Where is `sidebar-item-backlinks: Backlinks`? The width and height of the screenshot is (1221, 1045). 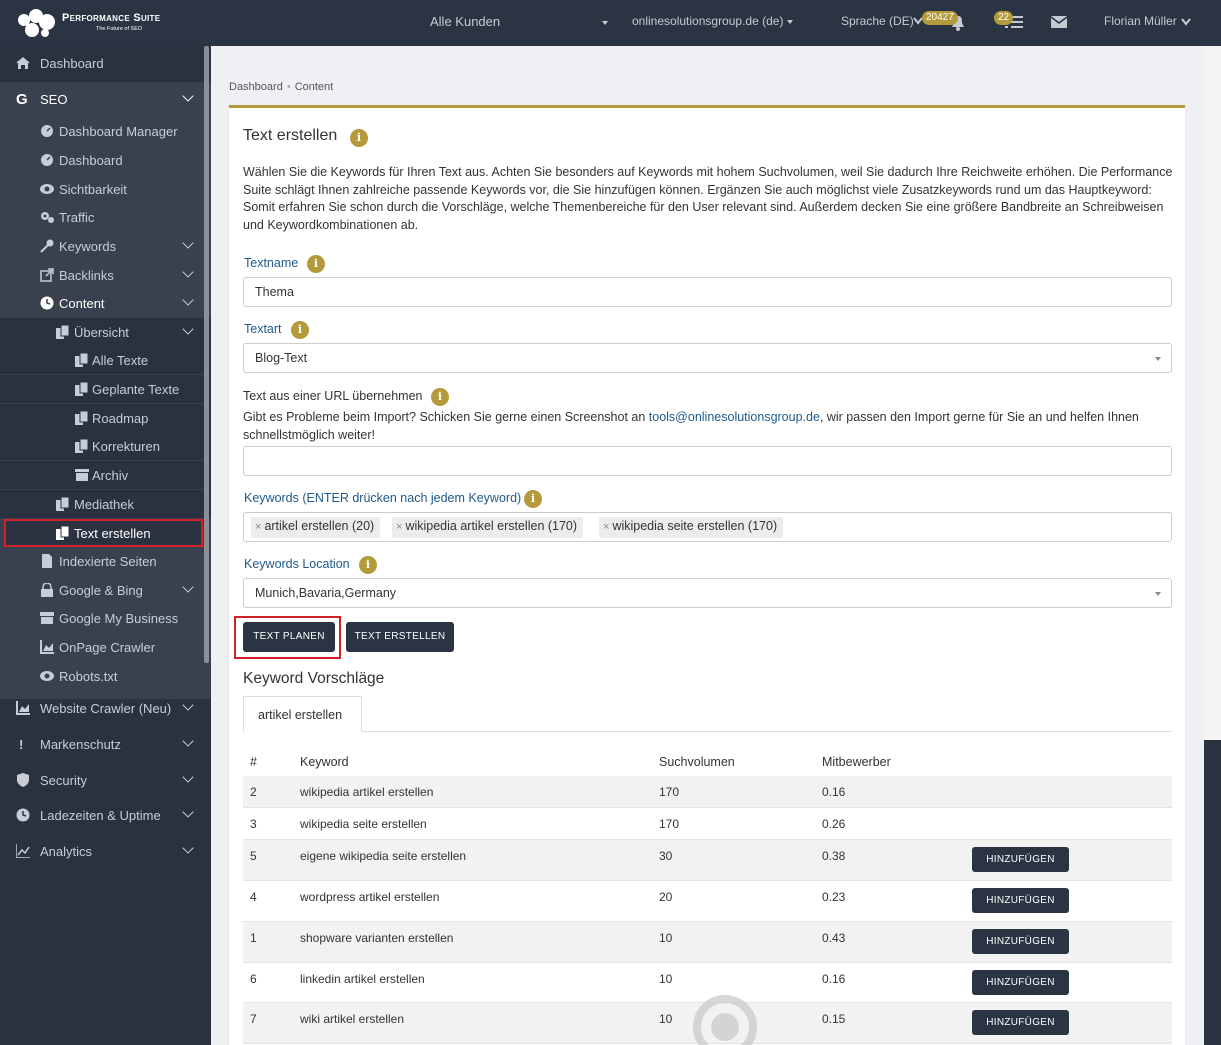 sidebar-item-backlinks: Backlinks is located at coordinates (105, 275).